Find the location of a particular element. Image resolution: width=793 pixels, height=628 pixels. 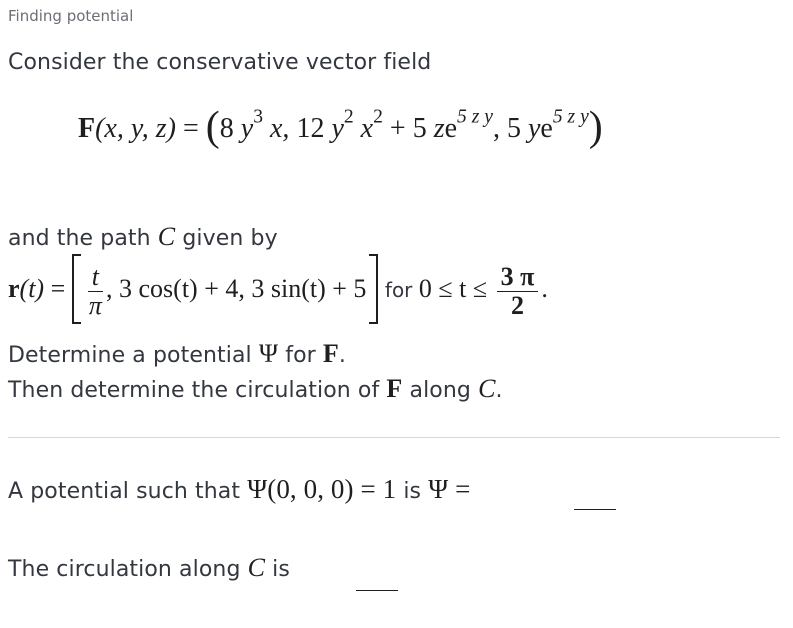

comp2-z: z is located at coordinates (439, 128).